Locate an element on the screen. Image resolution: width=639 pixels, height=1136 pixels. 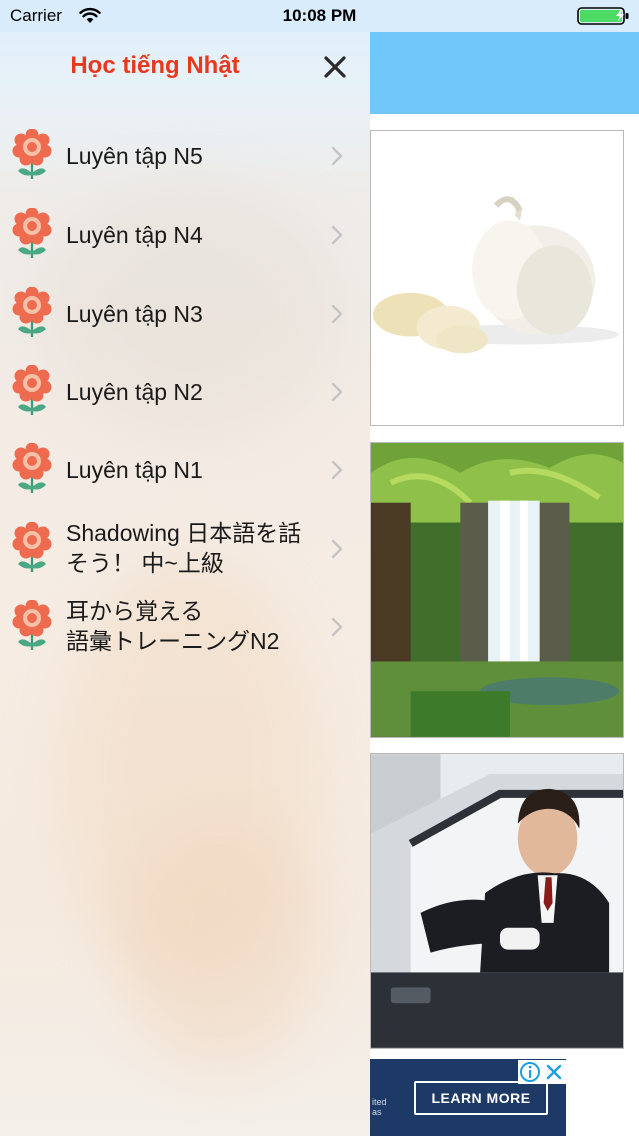
waterfall-image-card is located at coordinates (497, 590).